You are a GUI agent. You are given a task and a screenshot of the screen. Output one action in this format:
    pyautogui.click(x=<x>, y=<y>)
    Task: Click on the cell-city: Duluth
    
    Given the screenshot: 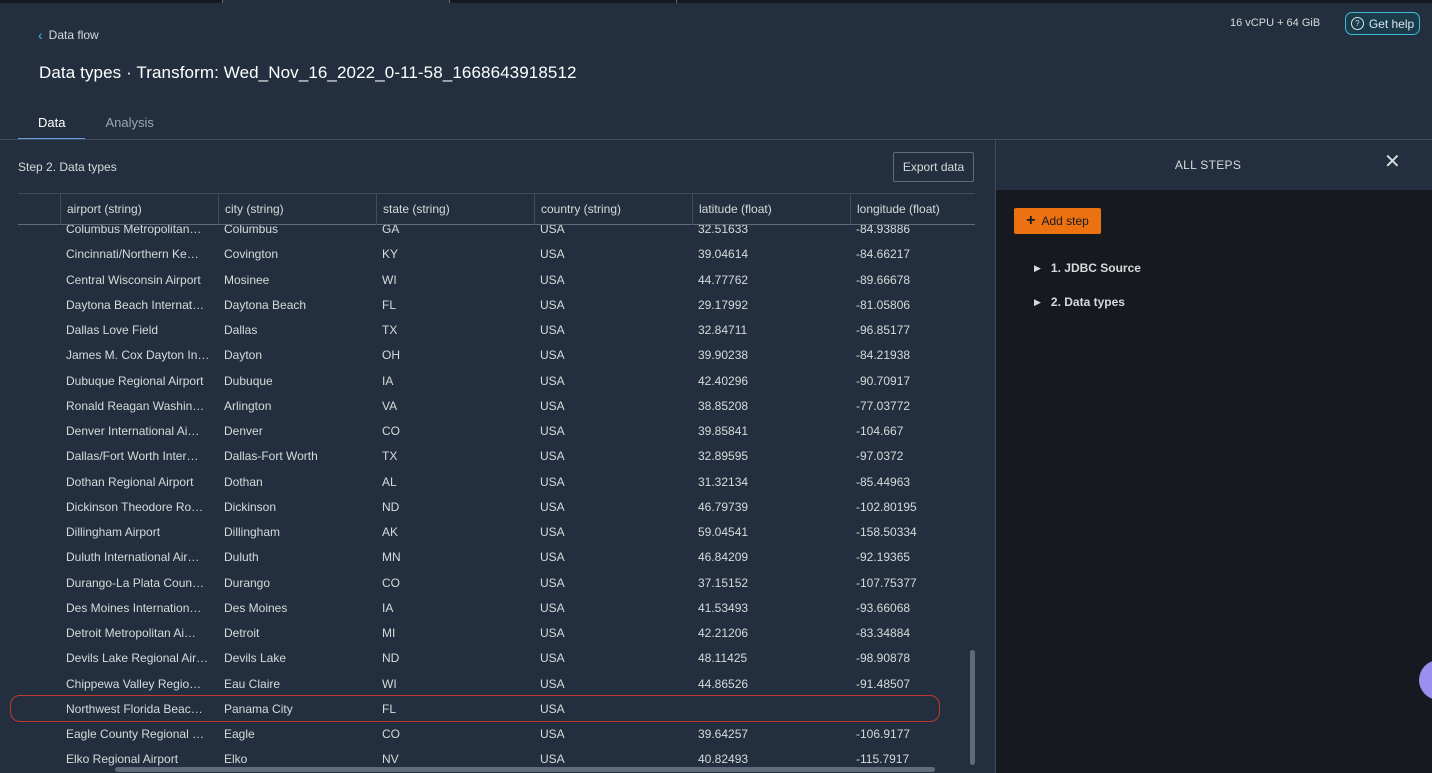 What is the action you would take?
    pyautogui.click(x=297, y=557)
    